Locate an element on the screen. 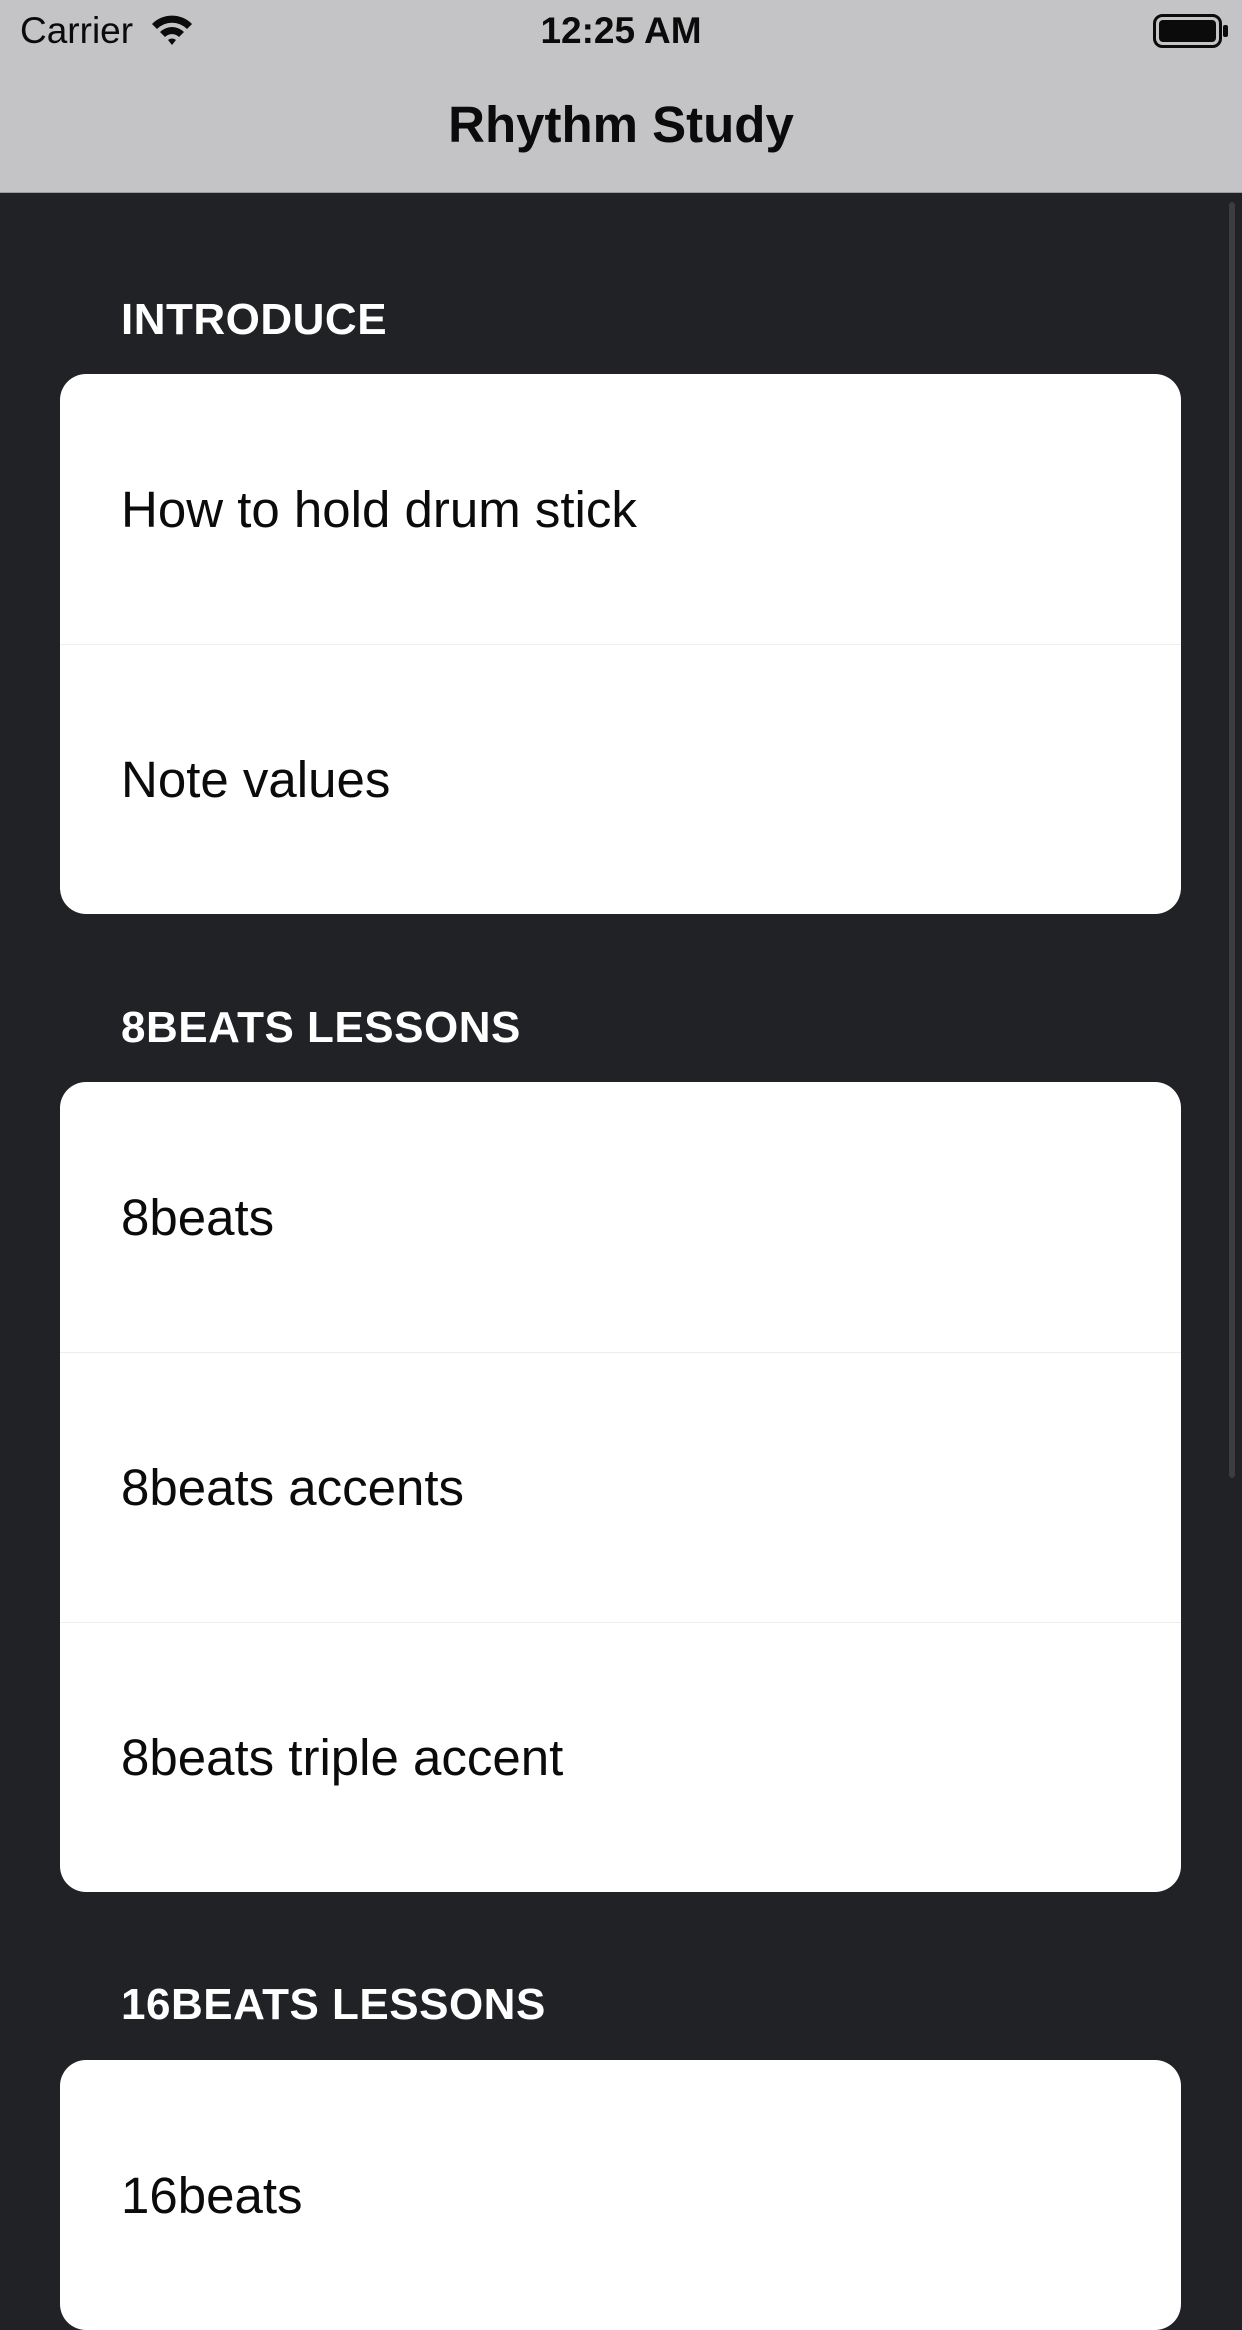 The height and width of the screenshot is (2330, 1242). section-header-8beats-lessons: 8BEATS LESSONS is located at coordinates (321, 1027).